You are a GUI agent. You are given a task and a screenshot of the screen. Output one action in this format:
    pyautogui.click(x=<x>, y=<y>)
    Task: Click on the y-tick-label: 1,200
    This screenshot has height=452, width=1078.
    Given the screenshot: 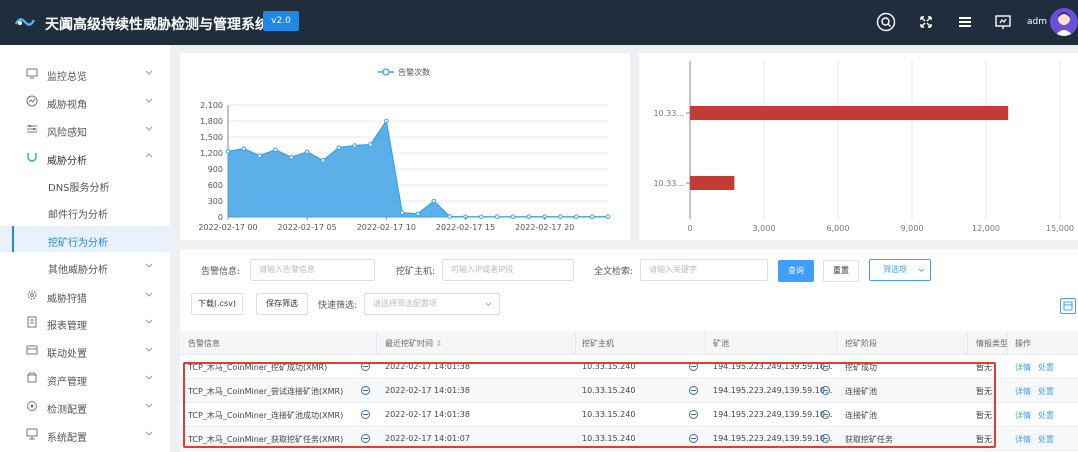 What is the action you would take?
    pyautogui.click(x=211, y=153)
    